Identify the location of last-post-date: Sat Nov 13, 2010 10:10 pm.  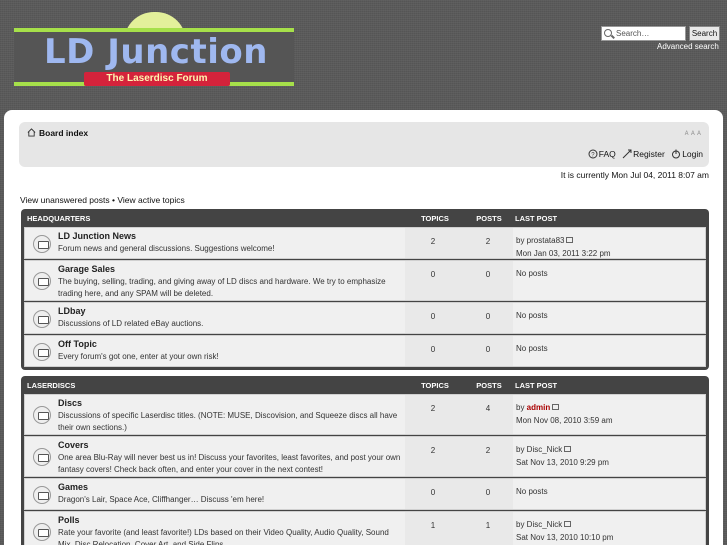
(565, 537).